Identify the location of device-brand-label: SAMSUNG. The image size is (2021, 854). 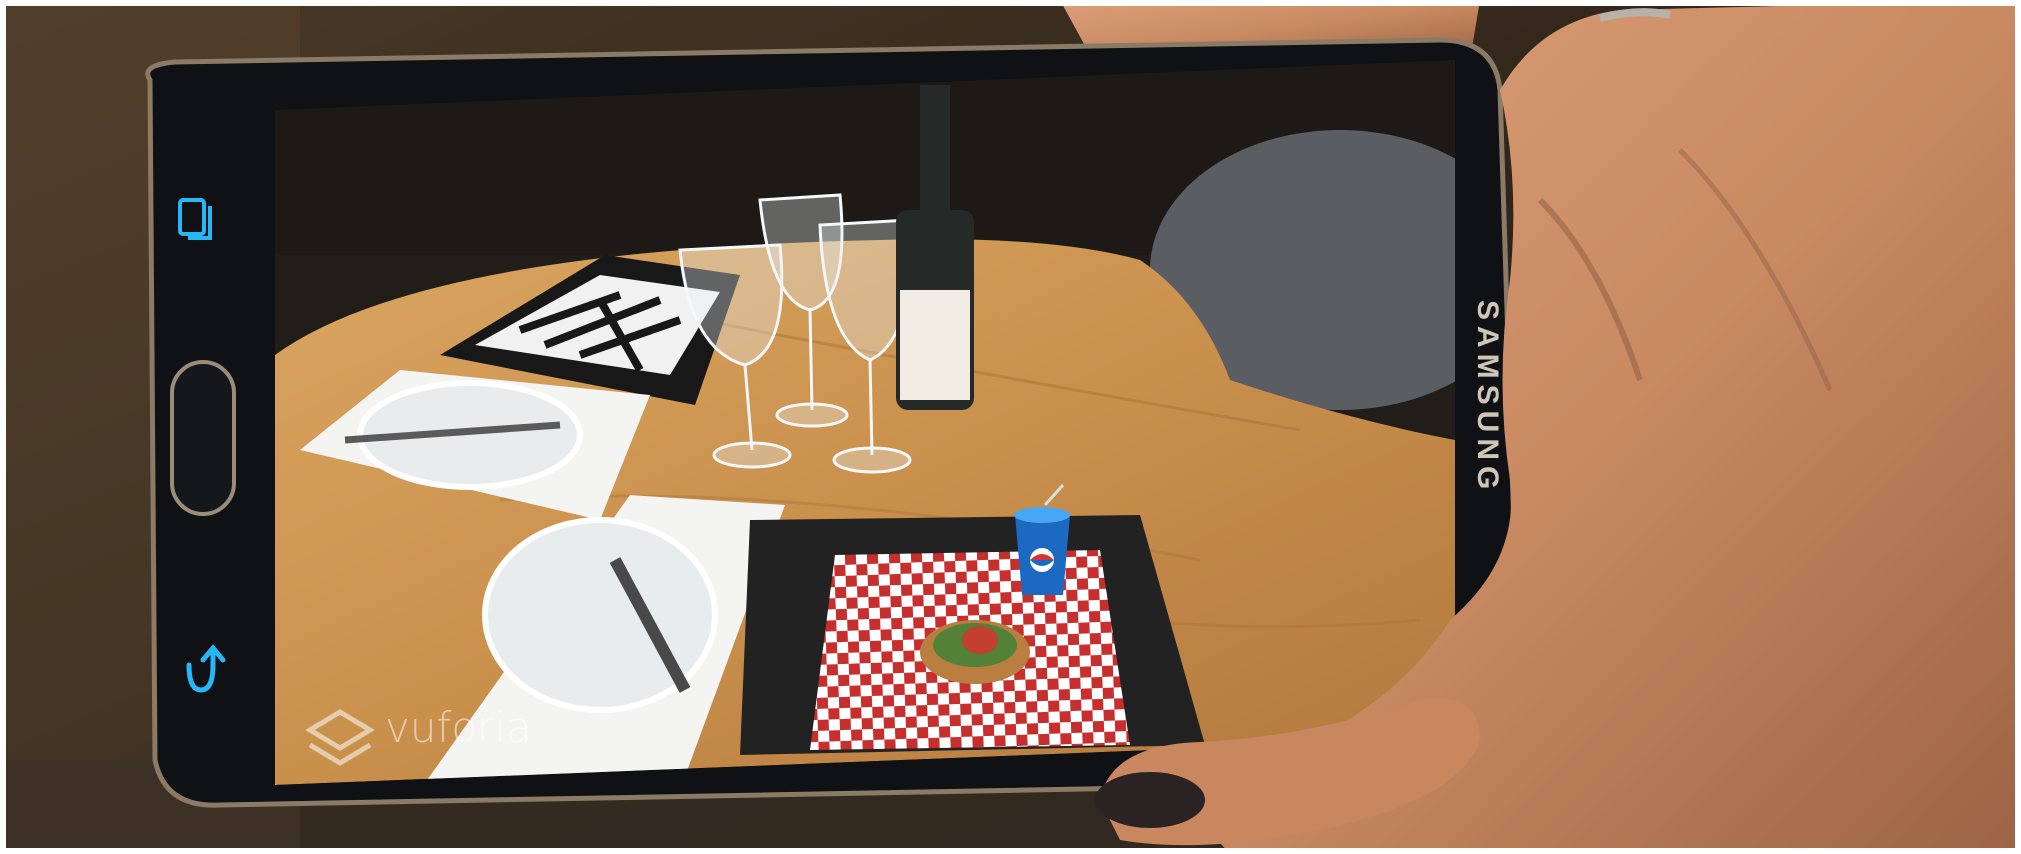
(1487, 397).